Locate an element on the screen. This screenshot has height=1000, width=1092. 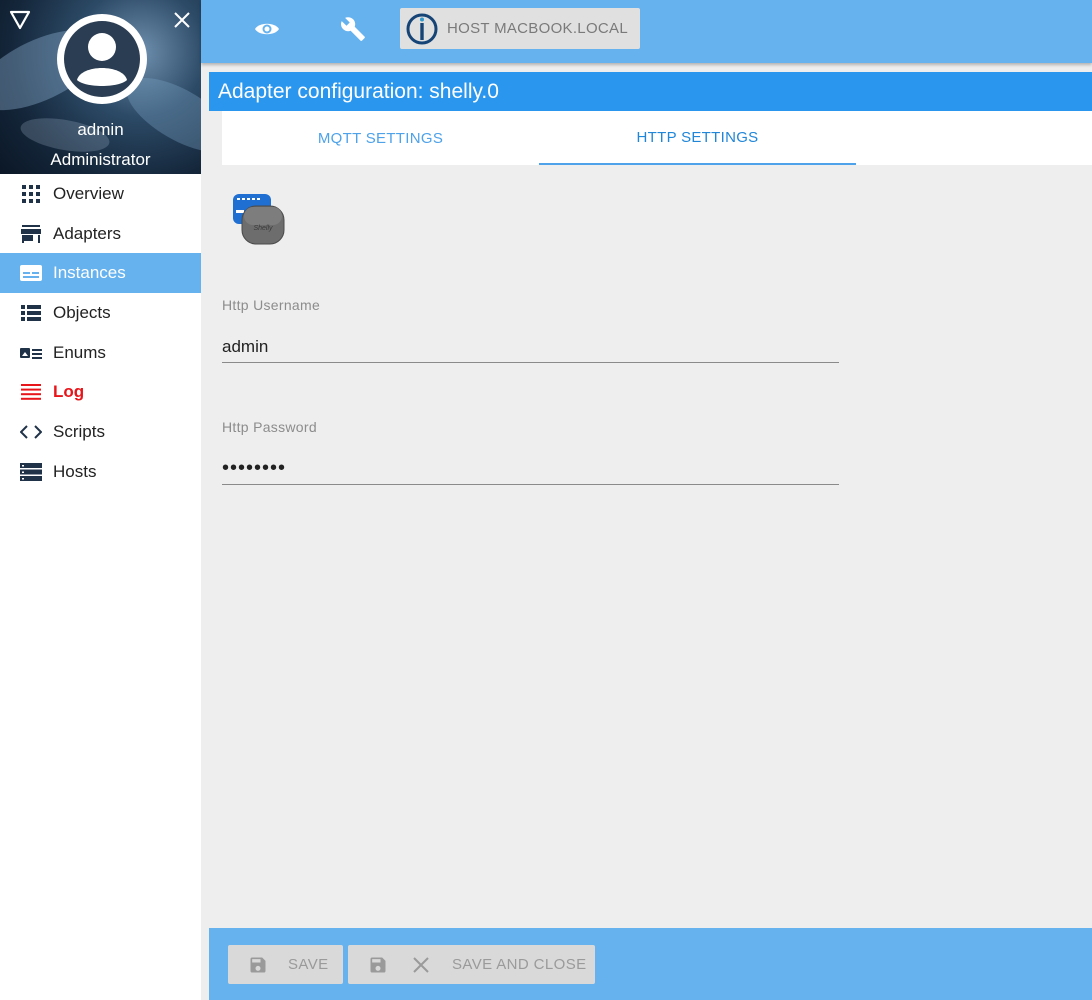
shelly-logo: Shelly is located at coordinates (260, 220).